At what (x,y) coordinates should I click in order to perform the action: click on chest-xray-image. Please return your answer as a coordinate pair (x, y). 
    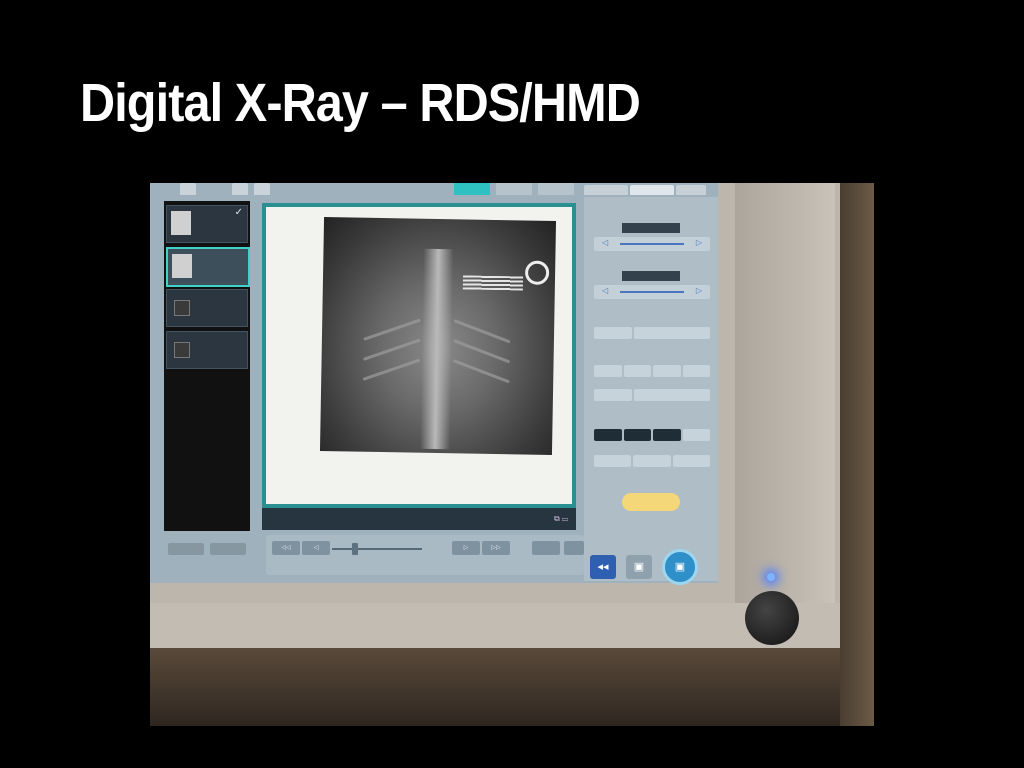
    Looking at the image, I should click on (438, 336).